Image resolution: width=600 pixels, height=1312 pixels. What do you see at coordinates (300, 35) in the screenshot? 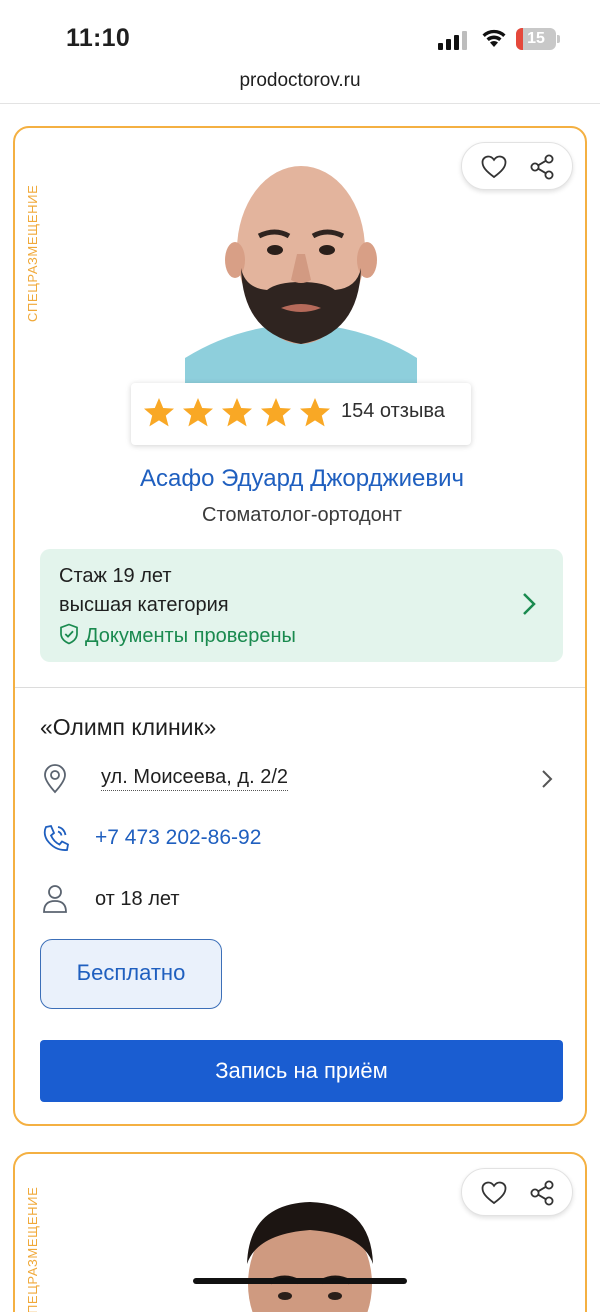
I see `status-bar: 11:10 15` at bounding box center [300, 35].